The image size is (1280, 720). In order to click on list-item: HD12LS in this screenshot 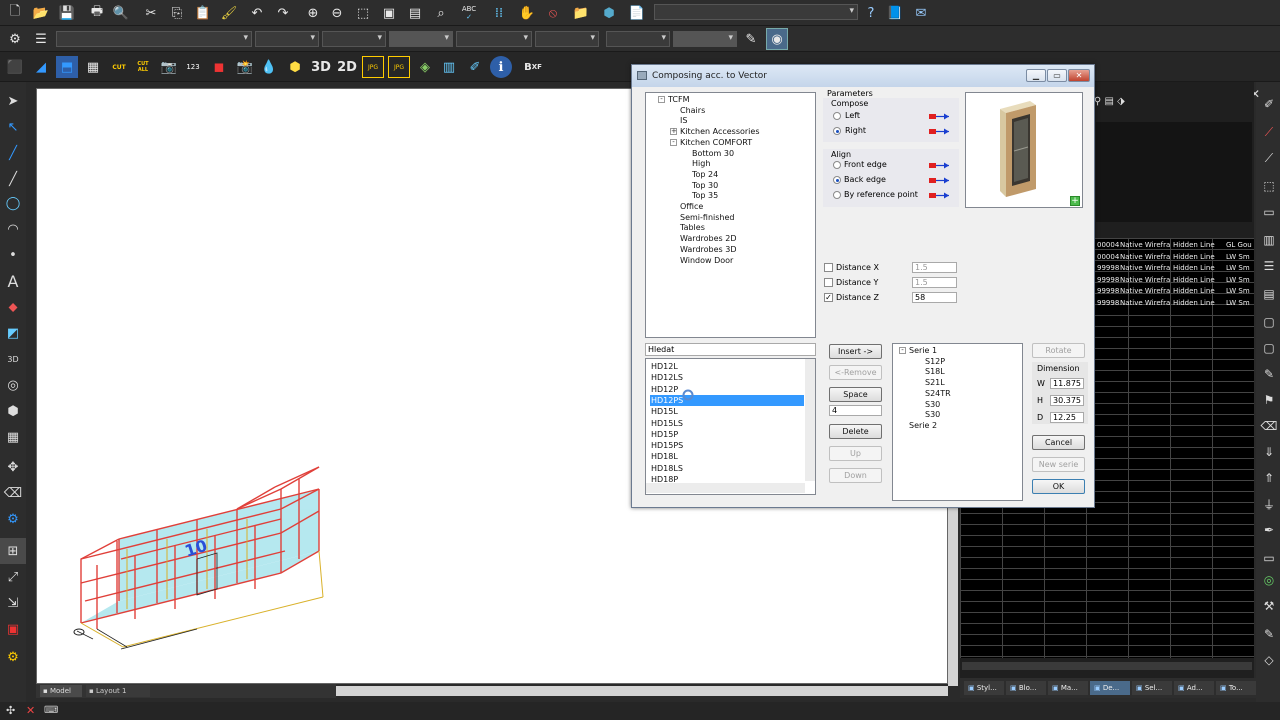, I will do `click(727, 377)`.